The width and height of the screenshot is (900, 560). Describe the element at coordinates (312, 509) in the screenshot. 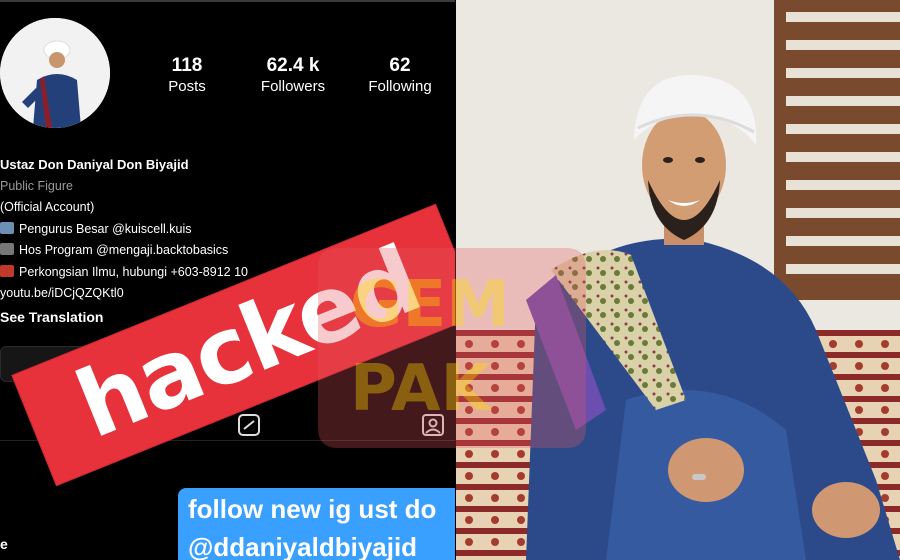

I see `follow-notice-line-1: follow new ig ust do` at that location.